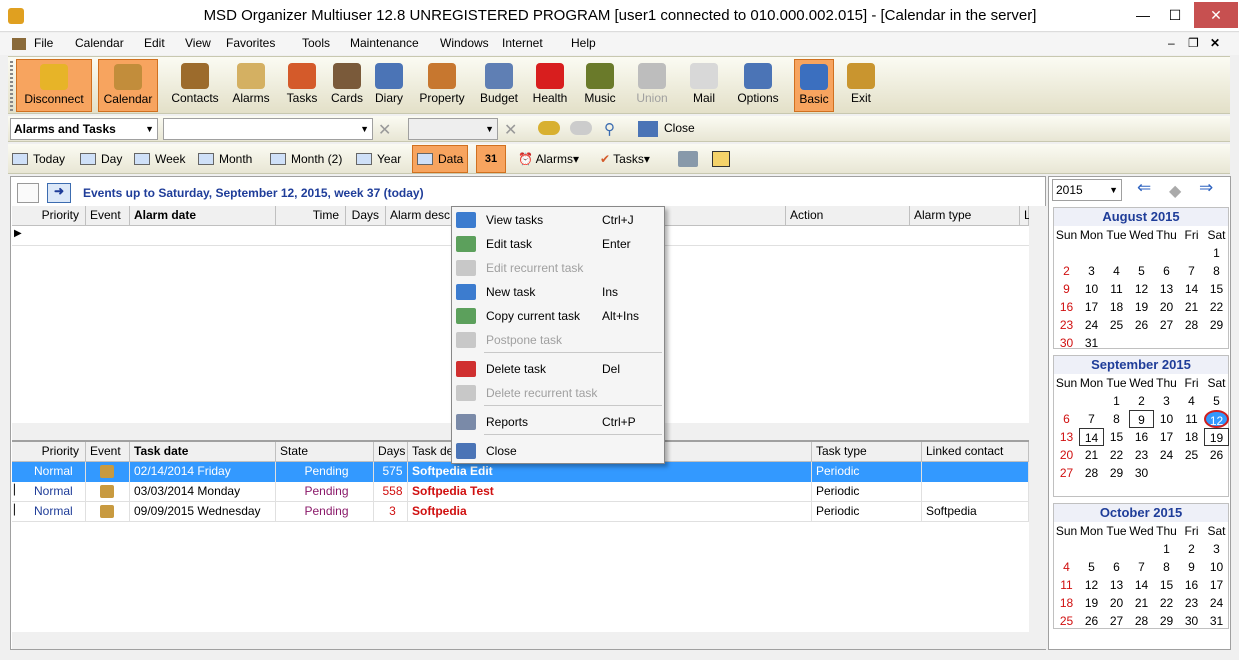  I want to click on menu-item-copy-current-task: Copy current task Alt+Ins, so click(558, 316).